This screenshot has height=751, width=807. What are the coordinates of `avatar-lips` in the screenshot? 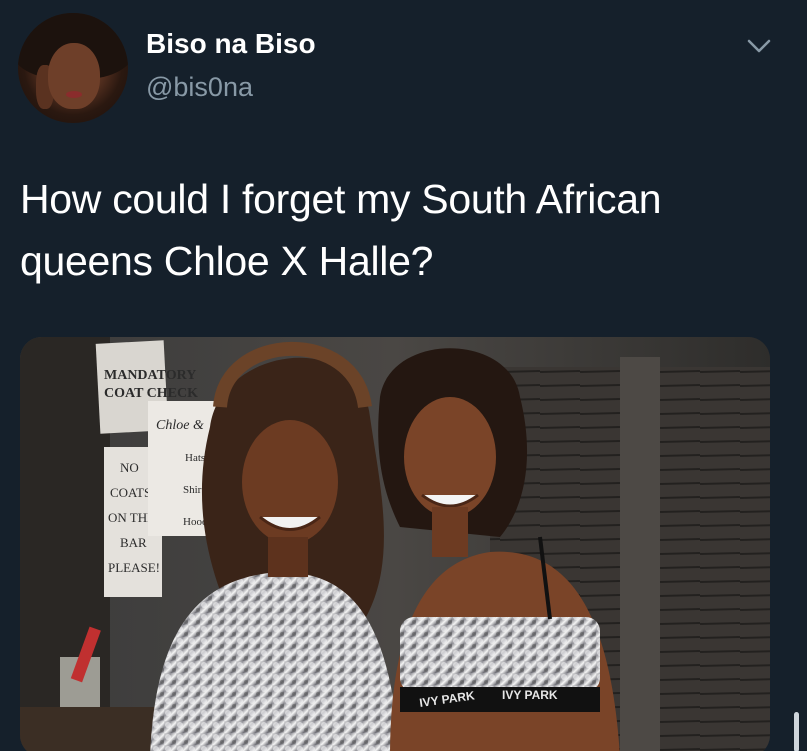 It's located at (74, 94).